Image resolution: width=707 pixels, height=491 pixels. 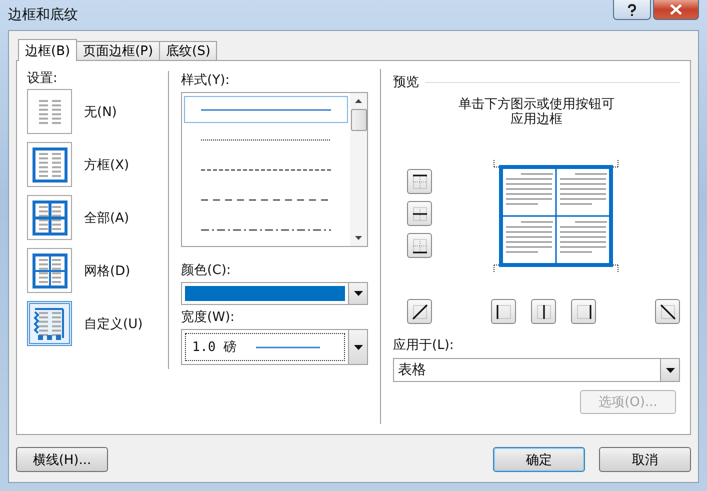 I want to click on width-dropdown: 1.0 磅, so click(x=274, y=347).